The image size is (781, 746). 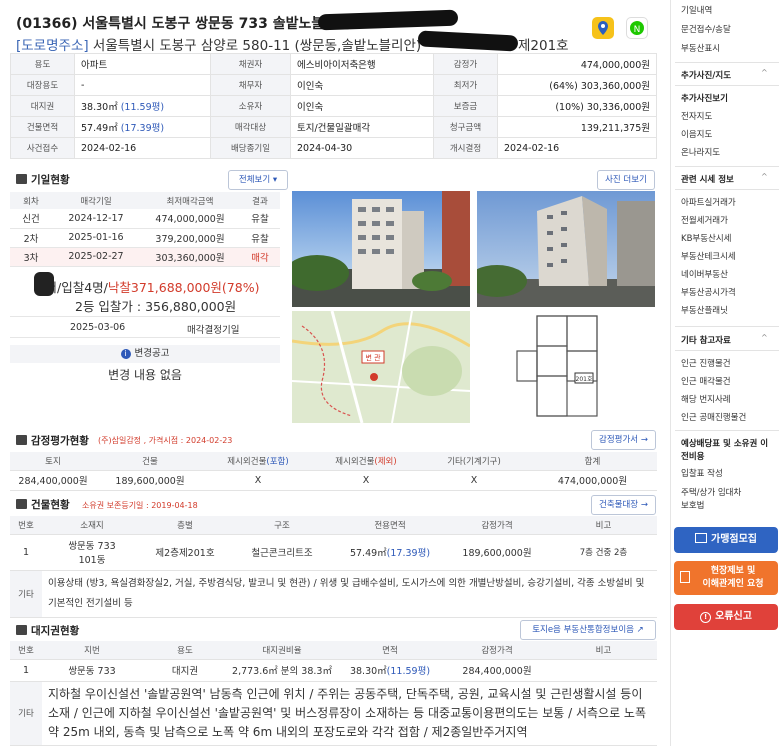 What do you see at coordinates (145, 257) in the screenshot?
I see `bidding-row: 3차 2025-02-27 303,360,000원 매각` at bounding box center [145, 257].